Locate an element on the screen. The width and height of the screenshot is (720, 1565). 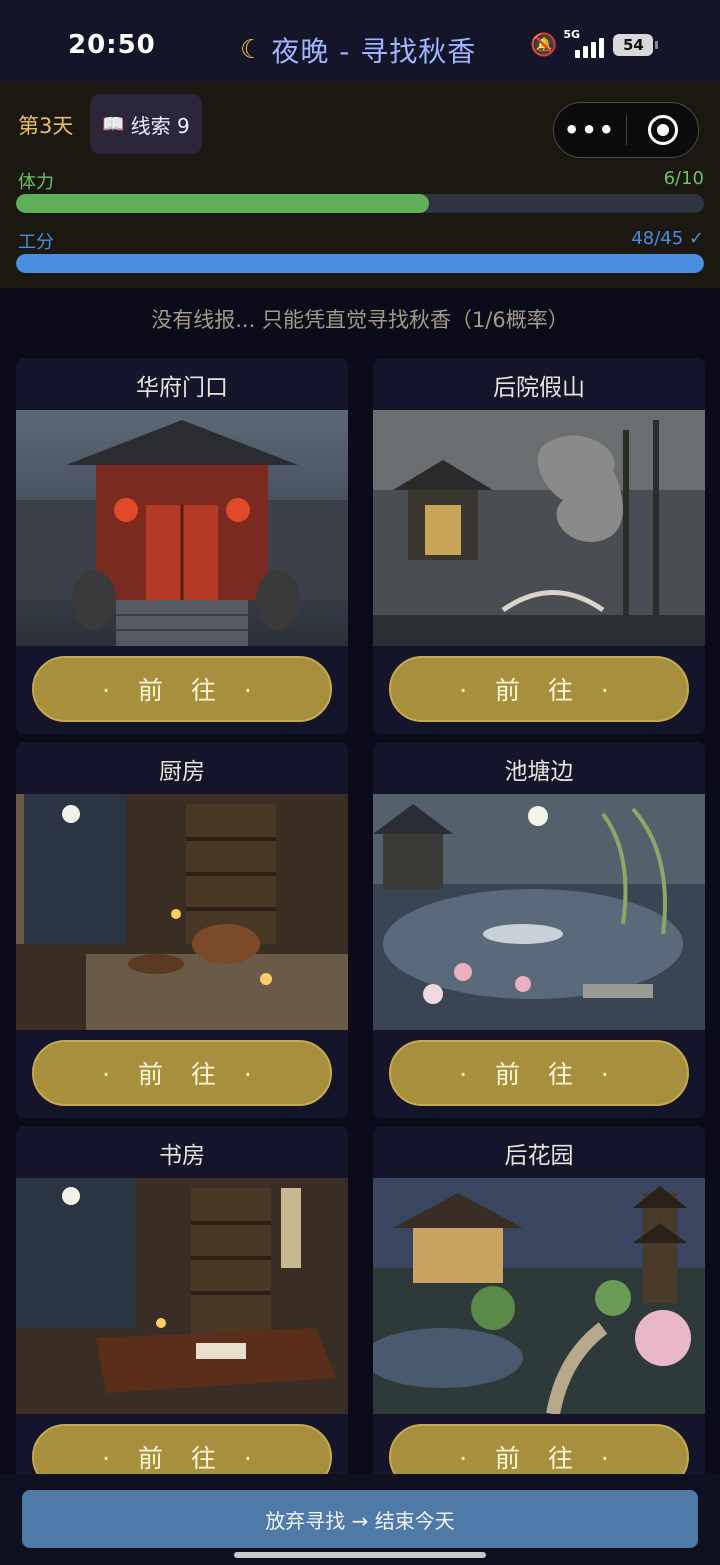
location-title: 华府门口 is located at coordinates (182, 388).